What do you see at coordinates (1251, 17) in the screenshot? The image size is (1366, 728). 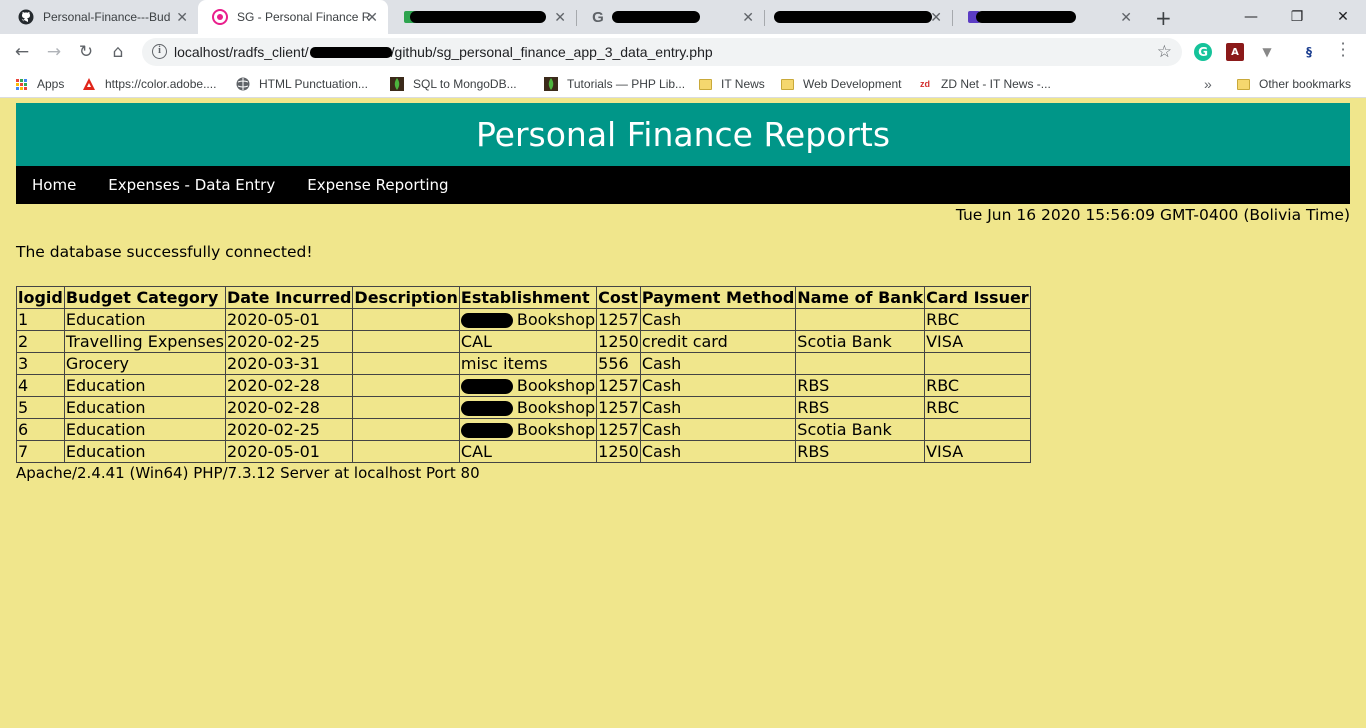 I see `minimize-icon: —` at bounding box center [1251, 17].